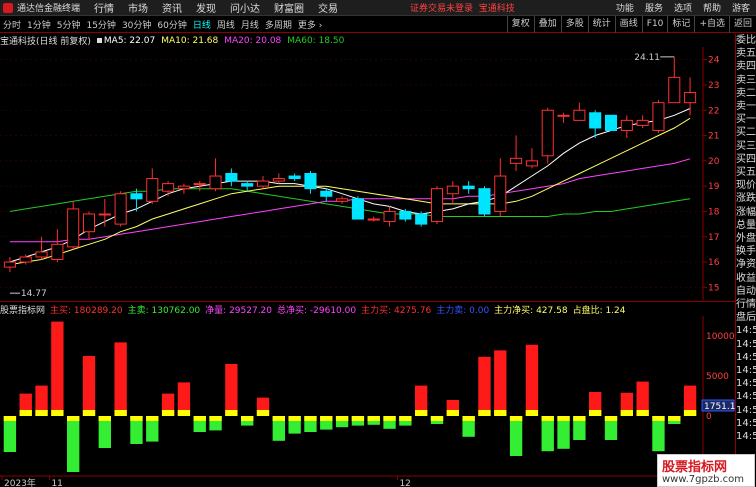  Describe the element at coordinates (746, 133) in the screenshot. I see `side-panel-item: 买二` at that location.